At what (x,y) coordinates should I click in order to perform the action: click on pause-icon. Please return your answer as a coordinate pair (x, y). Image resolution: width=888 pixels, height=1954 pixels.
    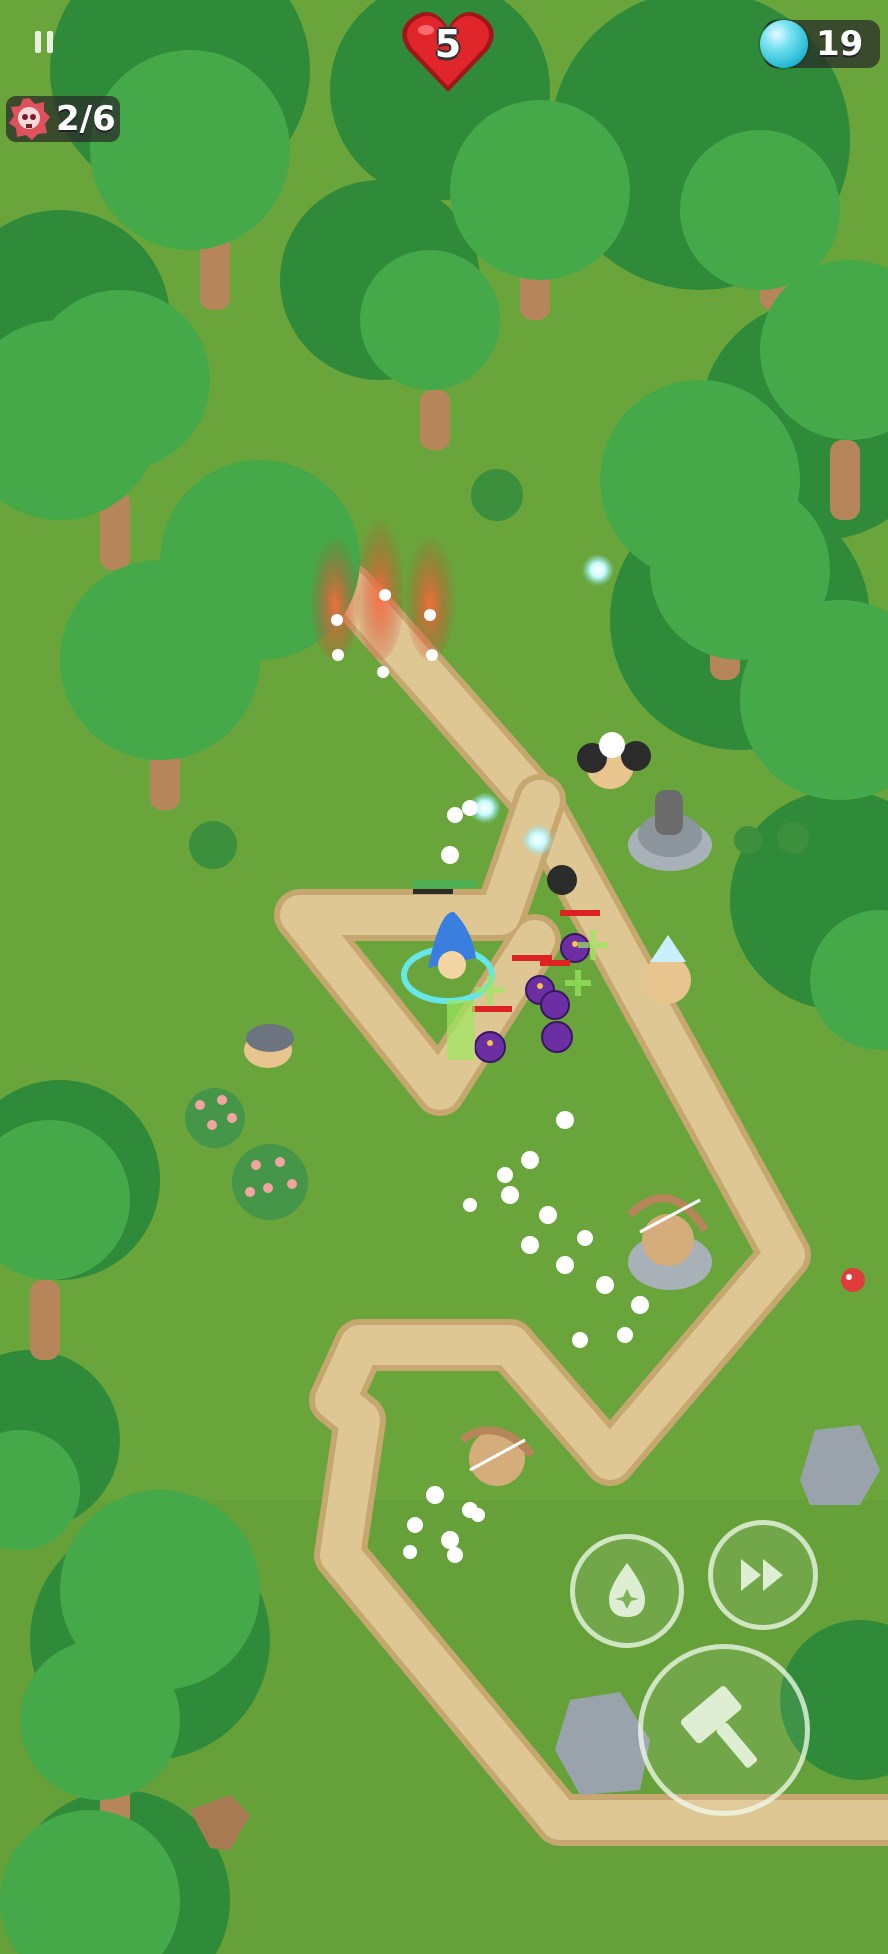
    Looking at the image, I should click on (38, 42).